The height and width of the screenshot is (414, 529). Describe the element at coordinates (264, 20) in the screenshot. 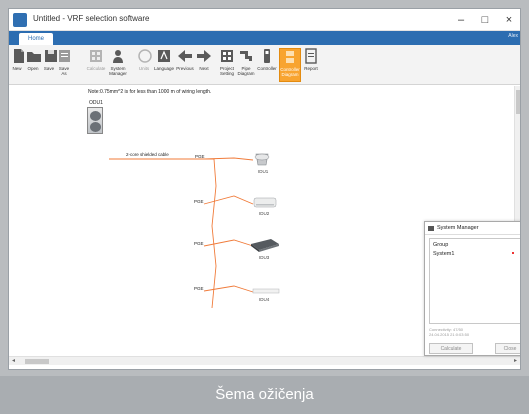

I see `title-bar: Untitled - VRF selection software – □ ×` at that location.